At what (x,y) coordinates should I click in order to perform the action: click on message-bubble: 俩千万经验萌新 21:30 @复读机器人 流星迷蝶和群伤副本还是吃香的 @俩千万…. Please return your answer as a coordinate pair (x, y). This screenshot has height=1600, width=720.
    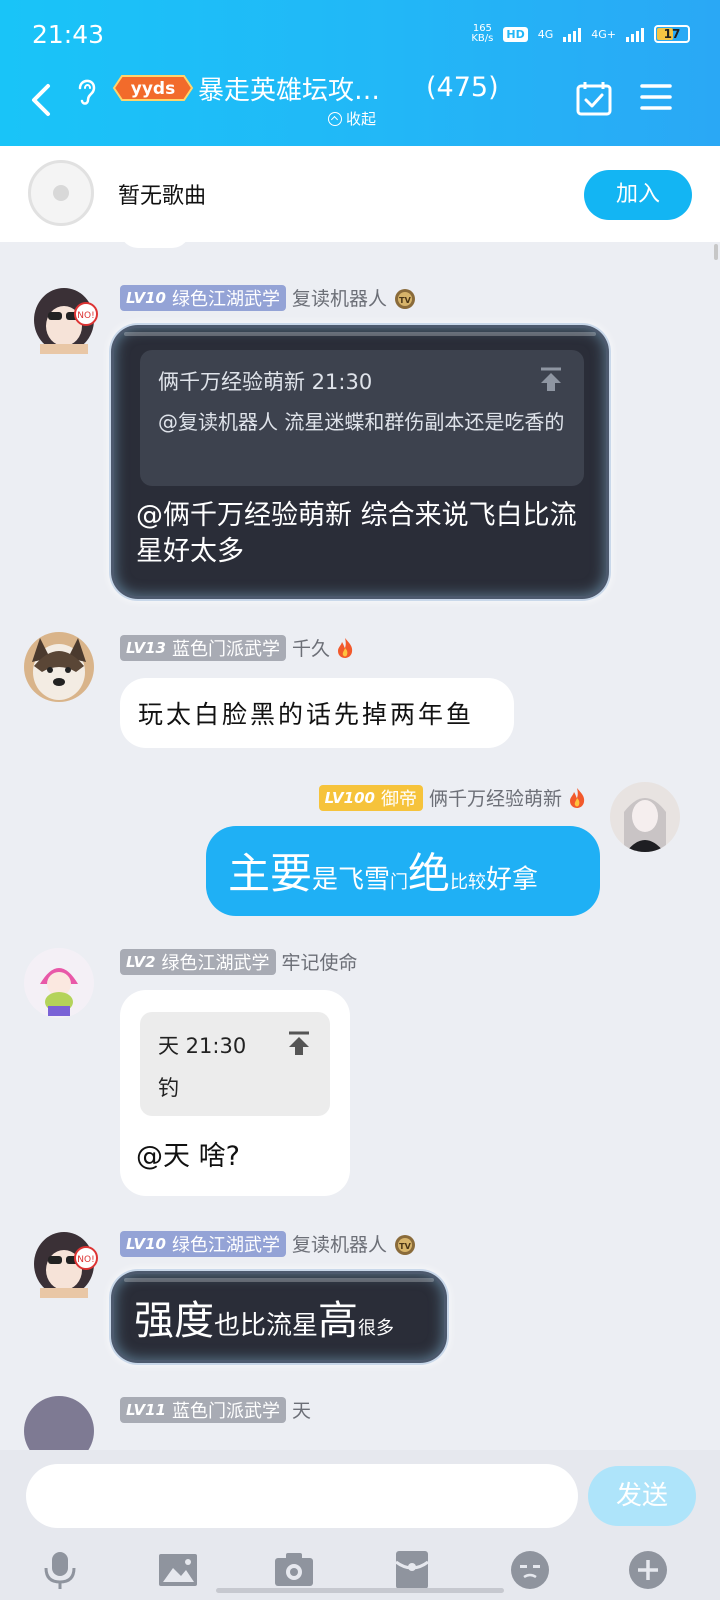
    Looking at the image, I should click on (360, 462).